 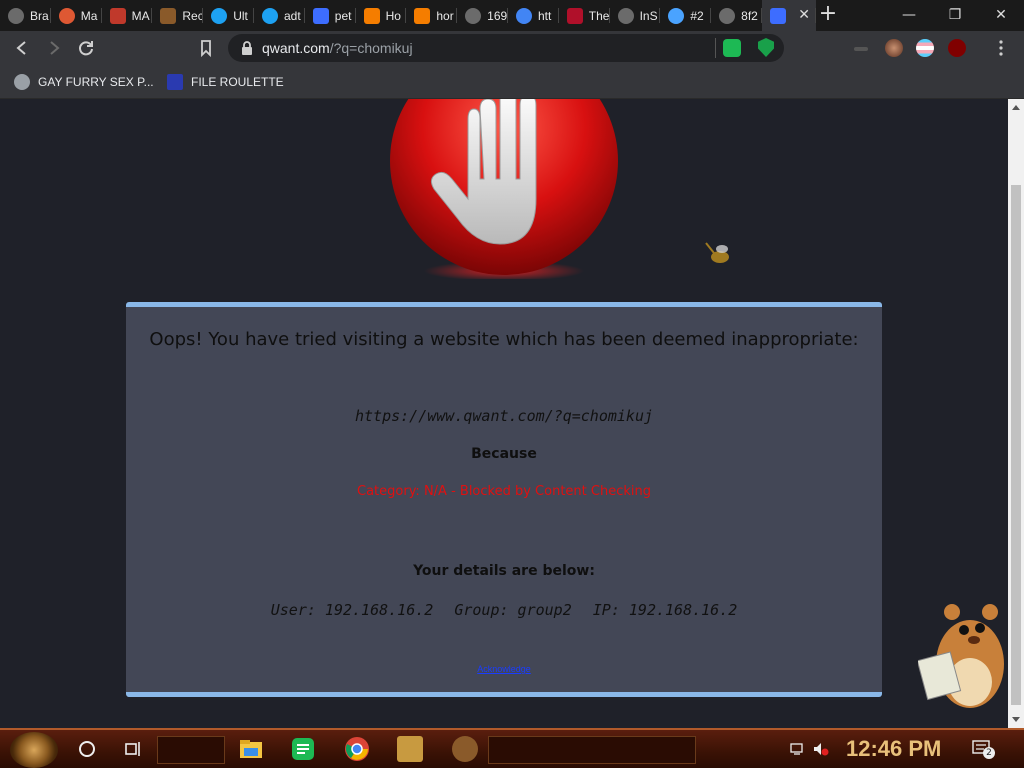 I want to click on game-app-icon, so click(x=410, y=749).